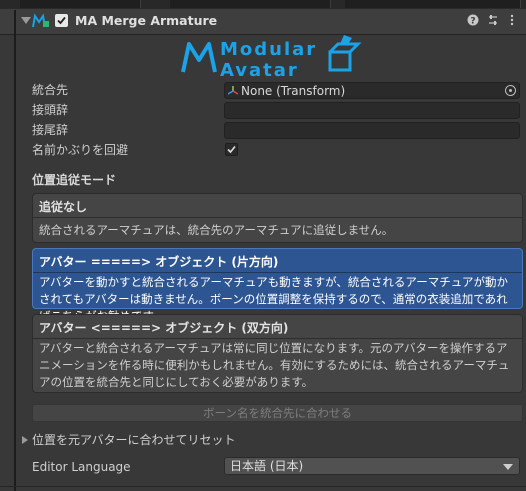 This screenshot has width=526, height=491. What do you see at coordinates (259, 70) in the screenshot?
I see `logo-line2: Avatar` at bounding box center [259, 70].